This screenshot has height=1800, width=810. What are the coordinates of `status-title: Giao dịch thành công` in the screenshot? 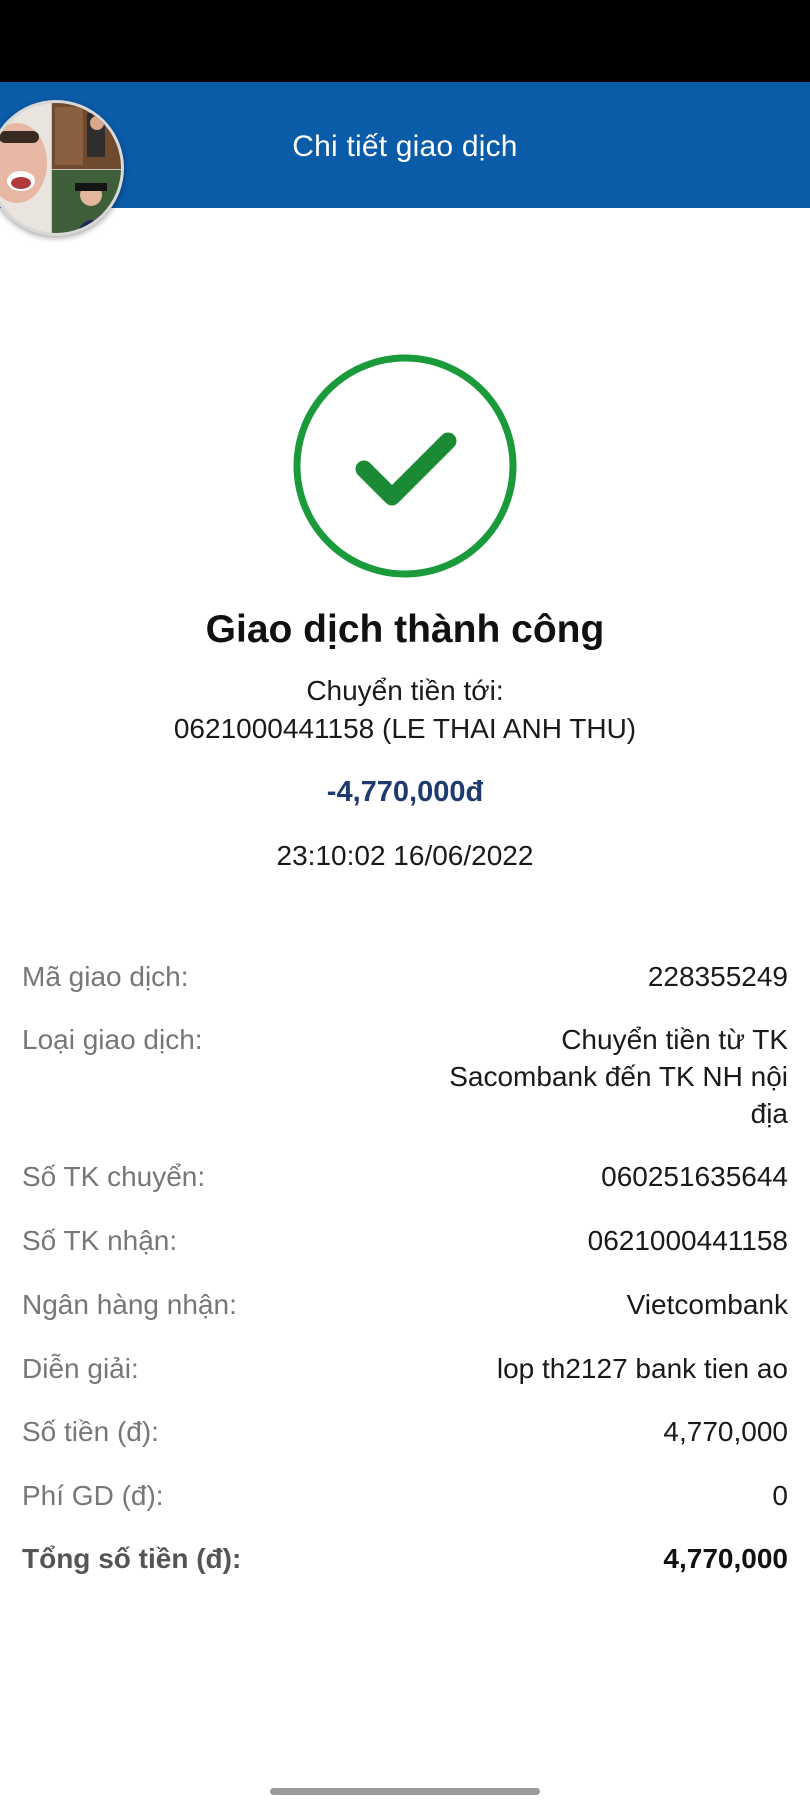 It's located at (405, 629).